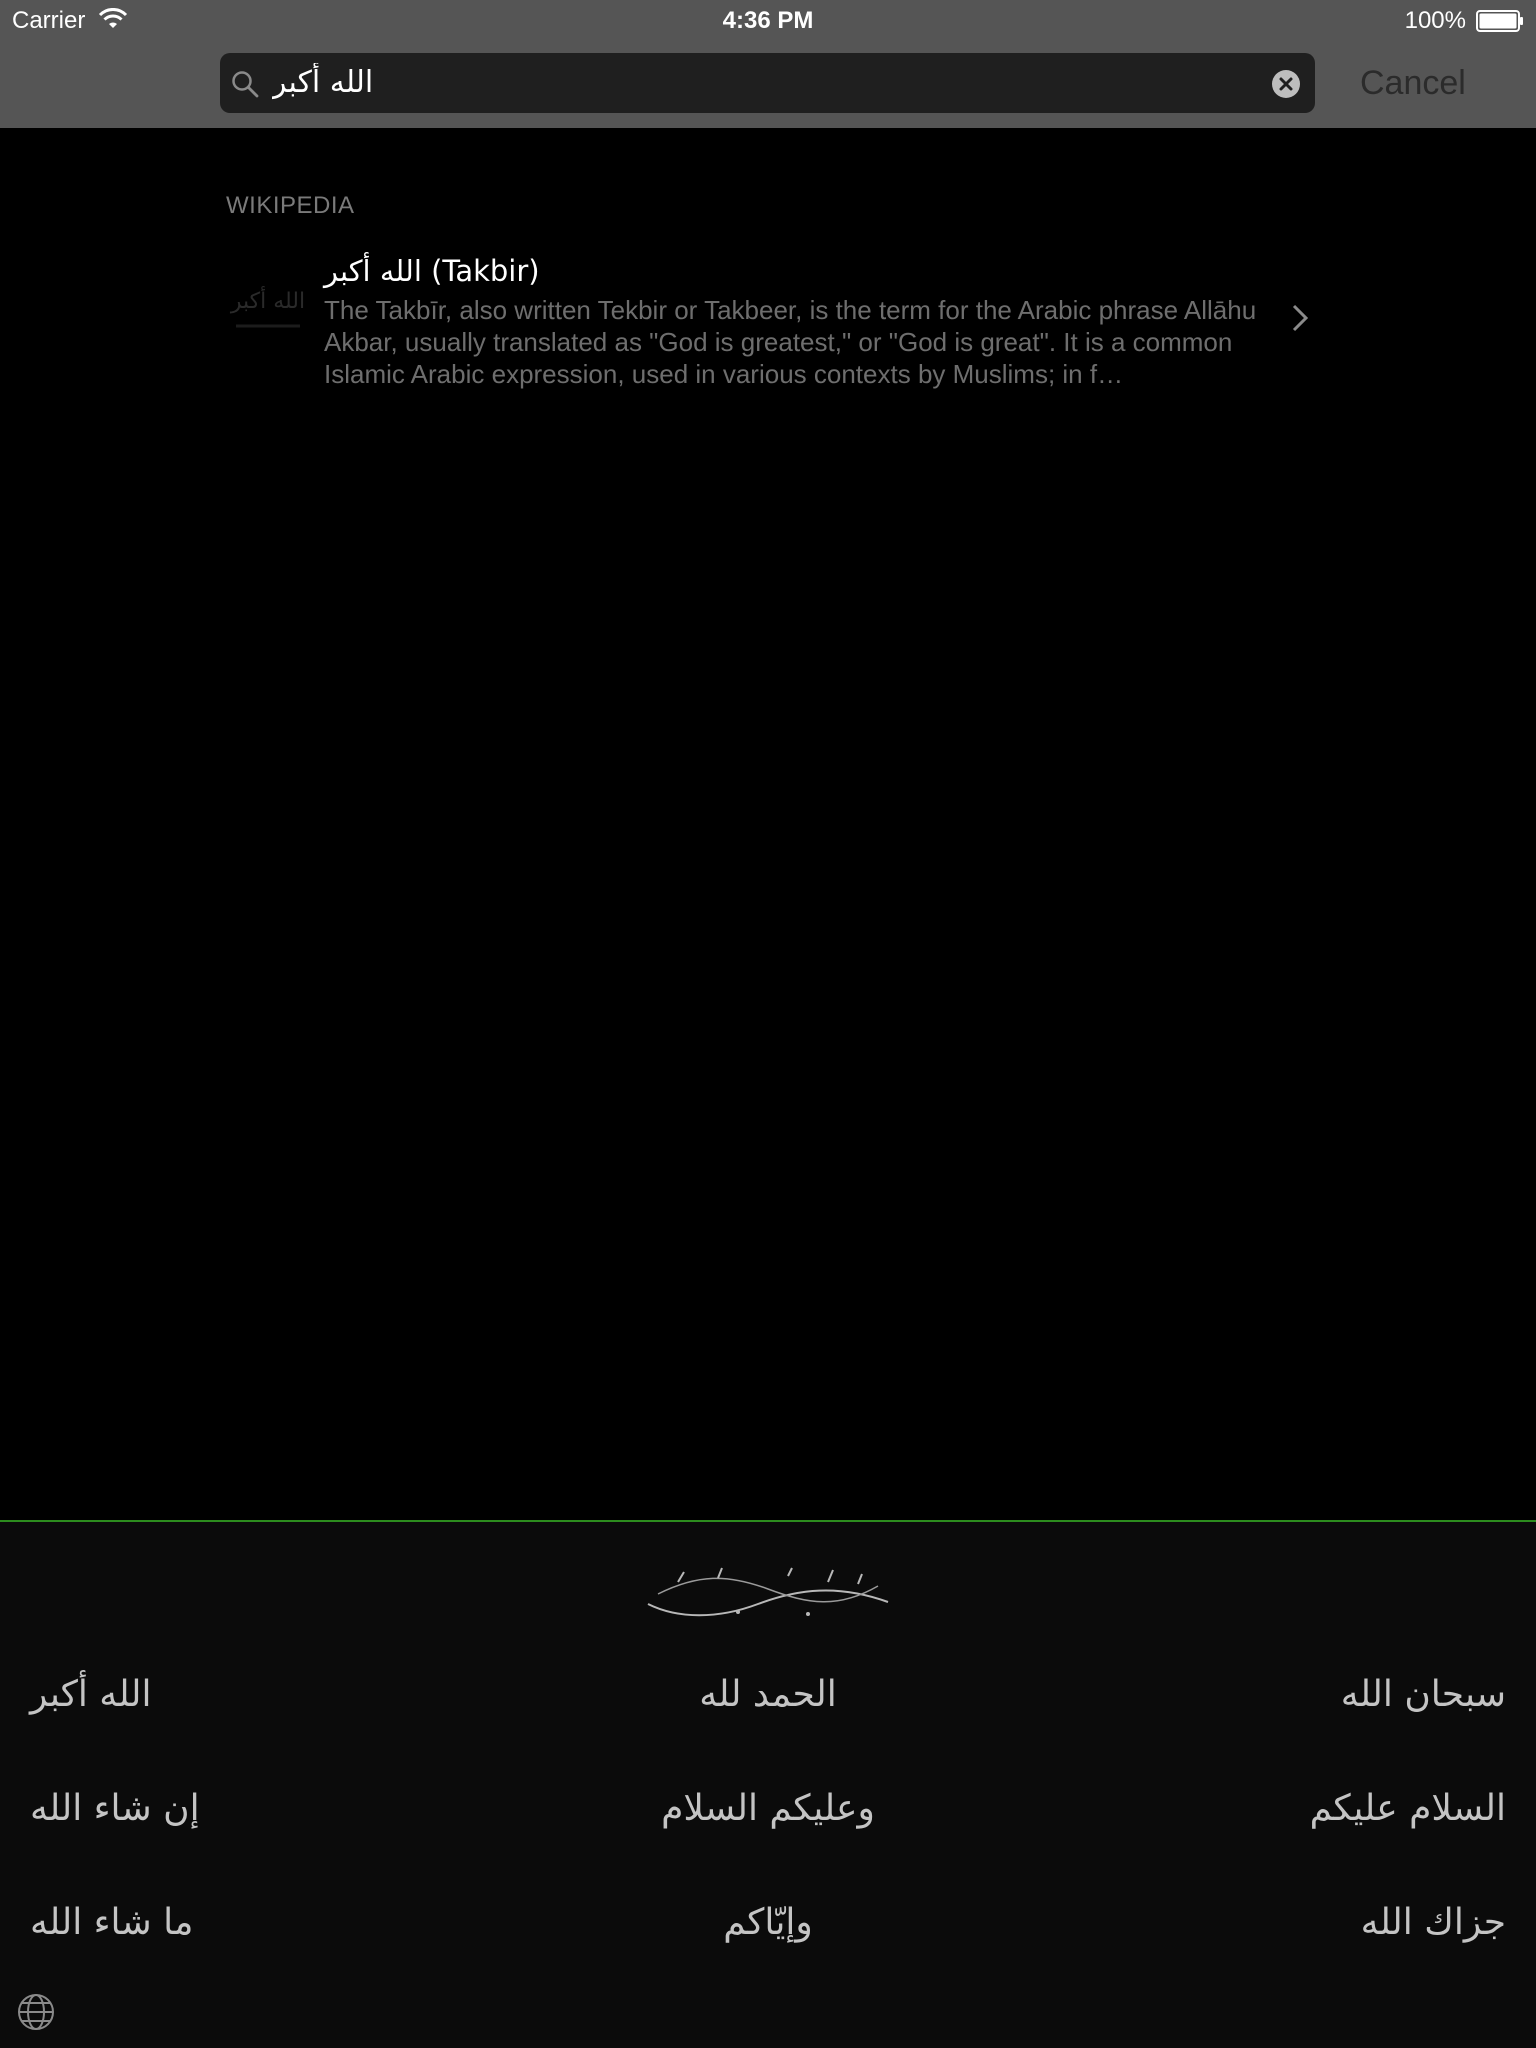  What do you see at coordinates (1433, 1922) in the screenshot?
I see `phrase-jazakallah: جزاك الله` at bounding box center [1433, 1922].